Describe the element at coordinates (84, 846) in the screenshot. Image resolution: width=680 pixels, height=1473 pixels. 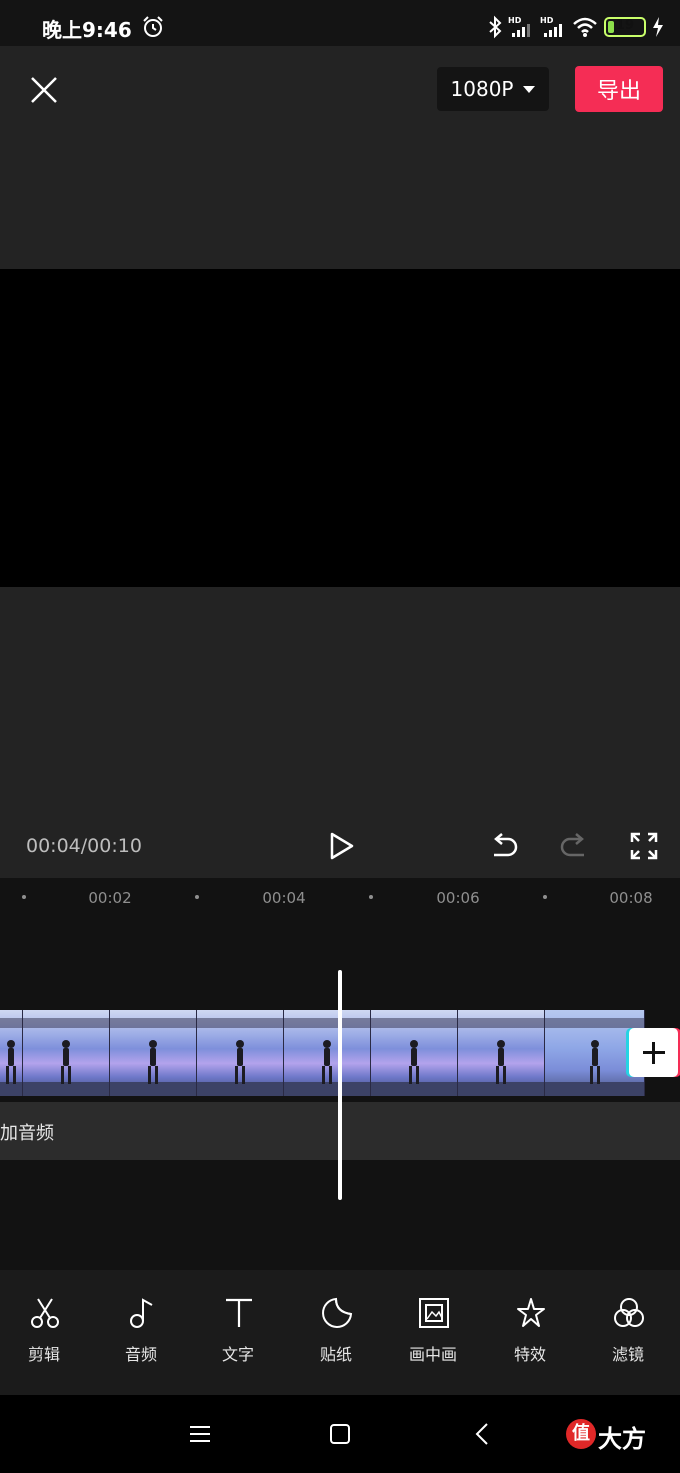
I see `time-readout: 00:04/00:10` at that location.